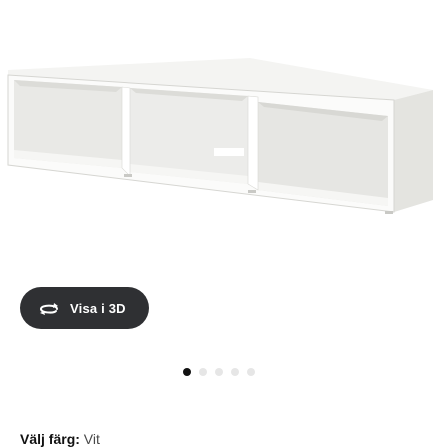 The height and width of the screenshot is (447, 443). I want to click on rotate-3d-icon, so click(49, 308).